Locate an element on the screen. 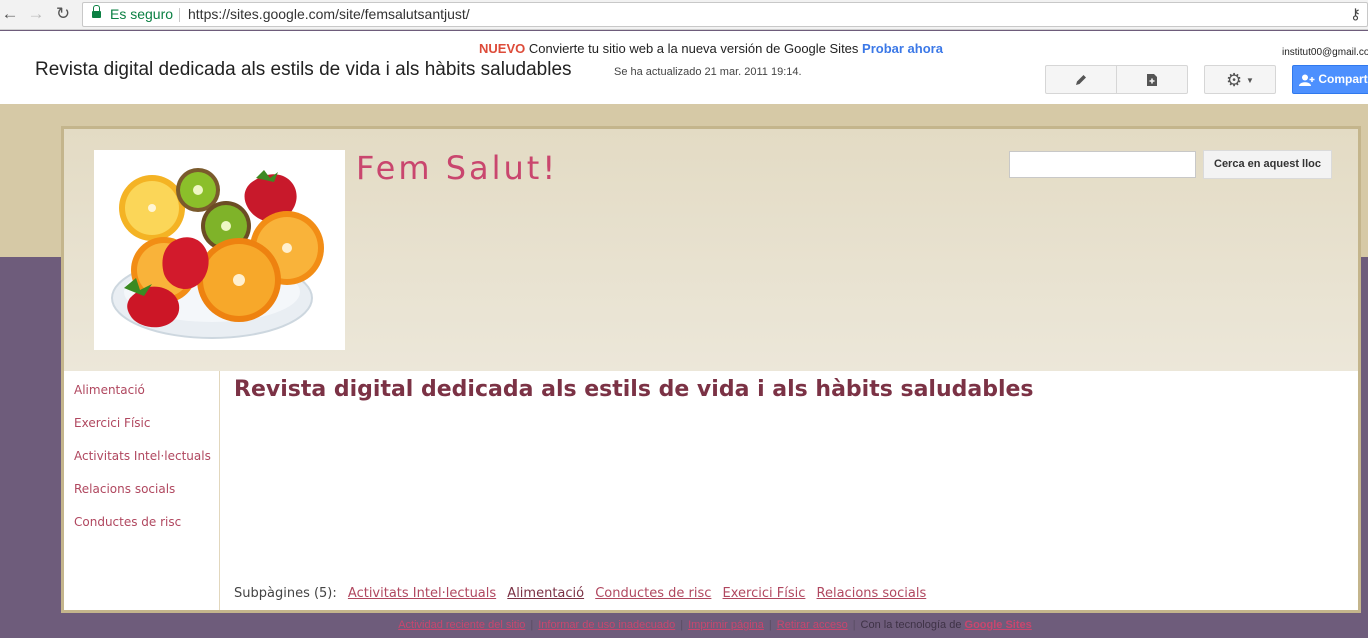 The width and height of the screenshot is (1368, 638). sidebar-item-alimentacio: Alimentació is located at coordinates (109, 390).